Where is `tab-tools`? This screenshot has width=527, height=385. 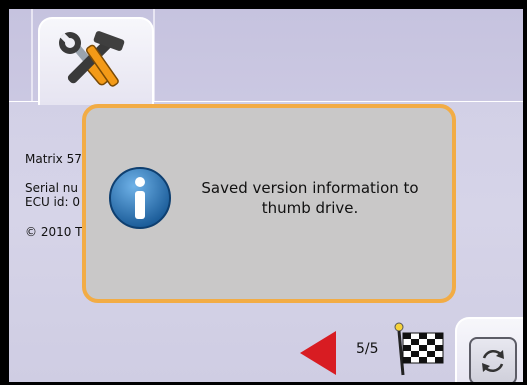 tab-tools is located at coordinates (96, 61).